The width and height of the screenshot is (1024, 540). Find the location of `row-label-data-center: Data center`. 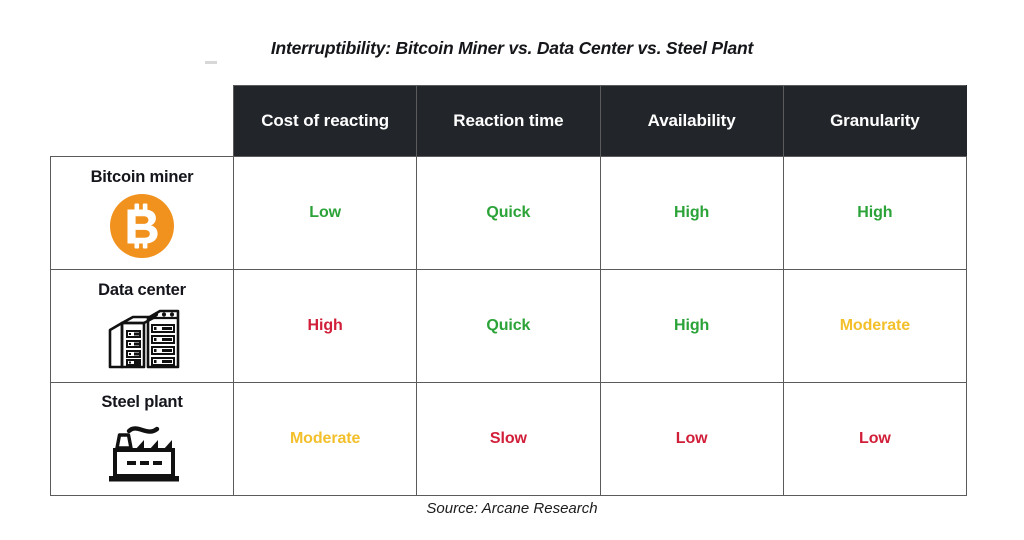

row-label-data-center: Data center is located at coordinates (142, 326).